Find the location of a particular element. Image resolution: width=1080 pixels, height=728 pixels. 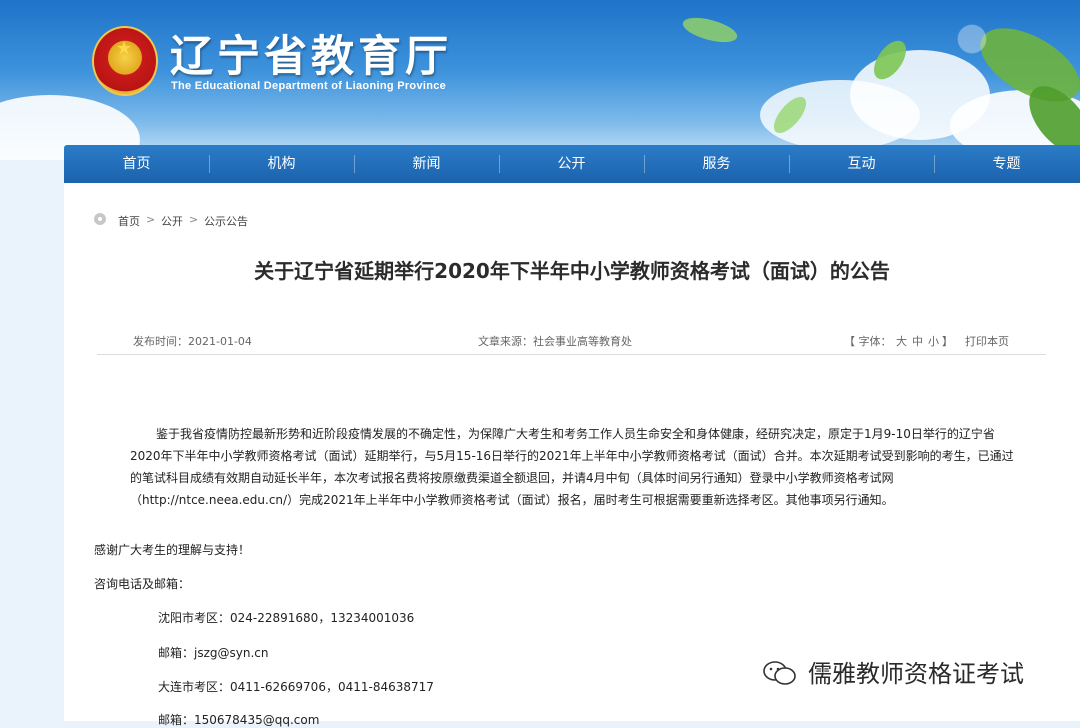

breadcrumb-home: 首页 is located at coordinates (129, 221).